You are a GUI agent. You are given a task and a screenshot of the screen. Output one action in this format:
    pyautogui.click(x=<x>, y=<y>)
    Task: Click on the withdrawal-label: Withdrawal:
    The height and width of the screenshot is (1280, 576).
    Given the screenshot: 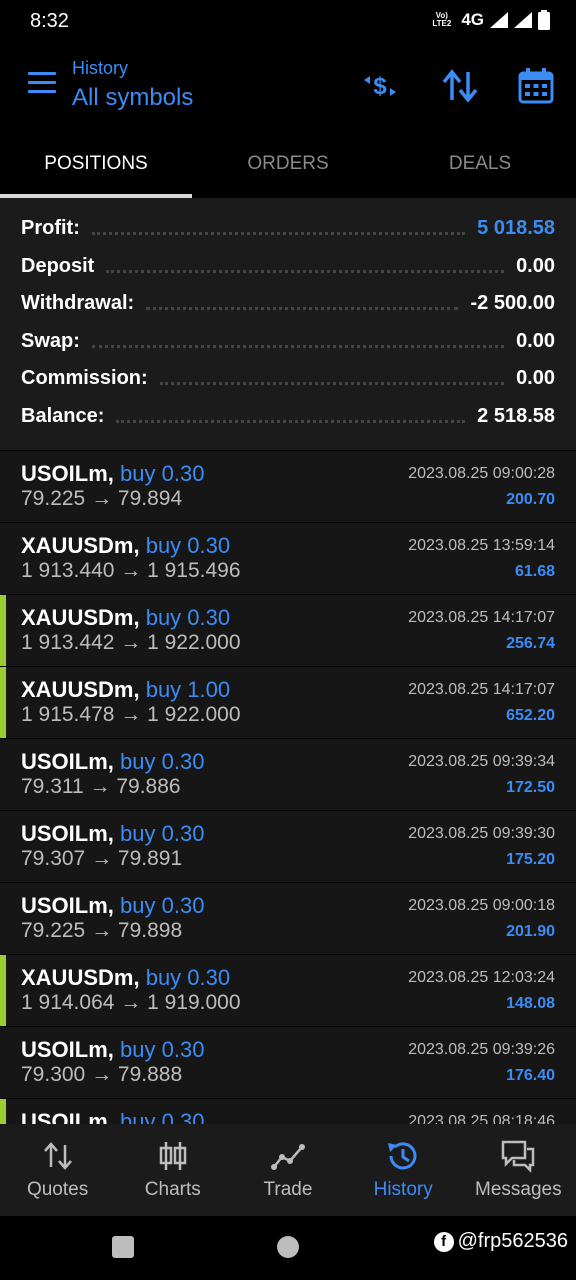 What is the action you would take?
    pyautogui.click(x=78, y=303)
    